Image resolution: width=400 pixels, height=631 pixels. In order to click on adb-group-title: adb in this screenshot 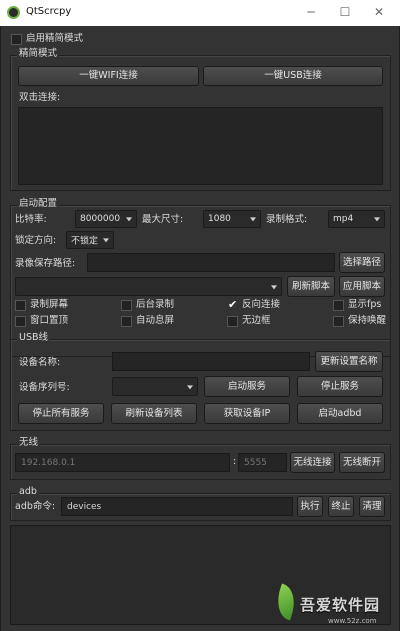, I will do `click(28, 492)`.